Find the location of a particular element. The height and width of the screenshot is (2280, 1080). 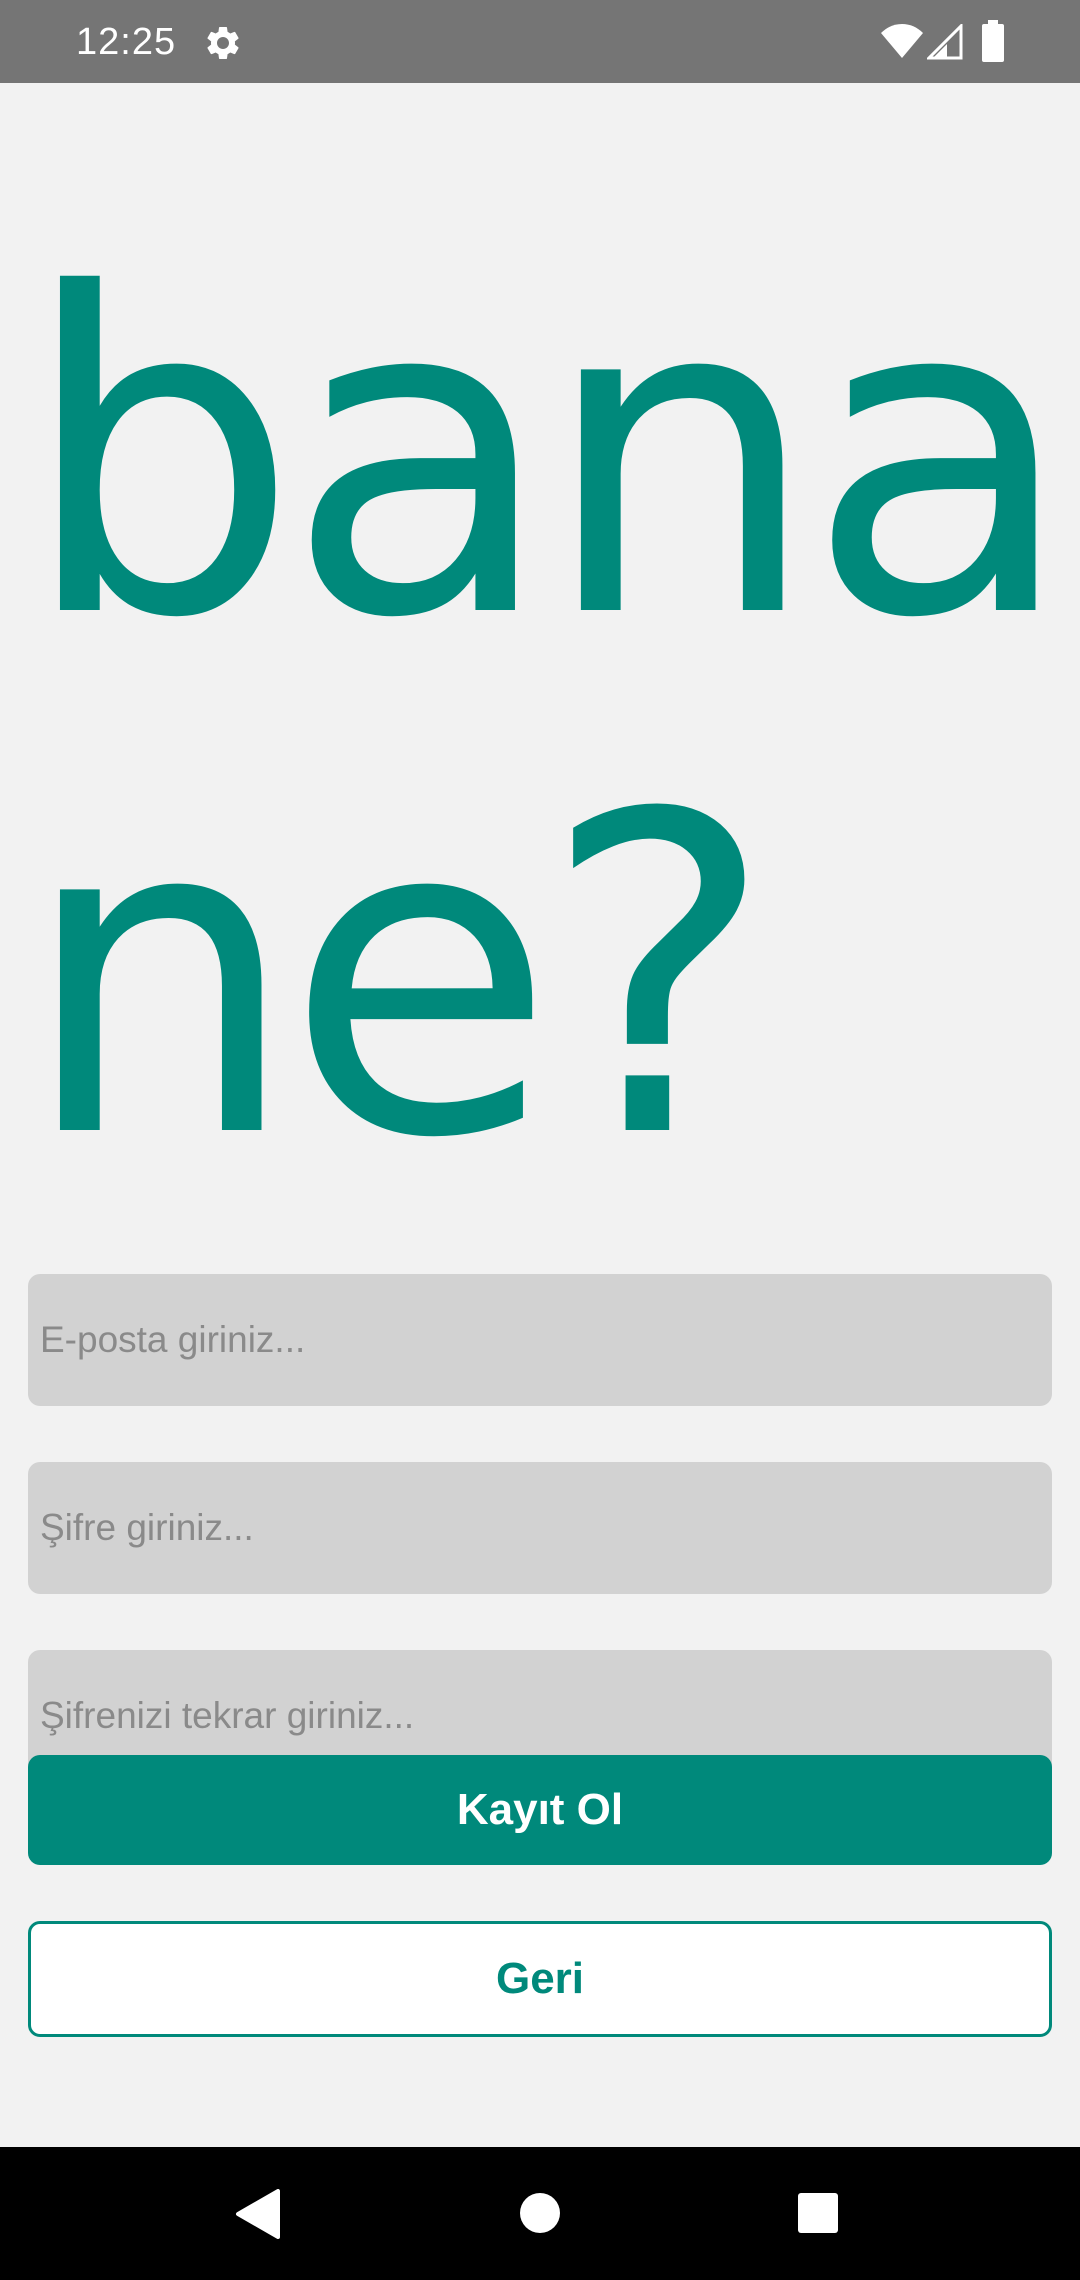

status-bar: 12:25 is located at coordinates (540, 41).